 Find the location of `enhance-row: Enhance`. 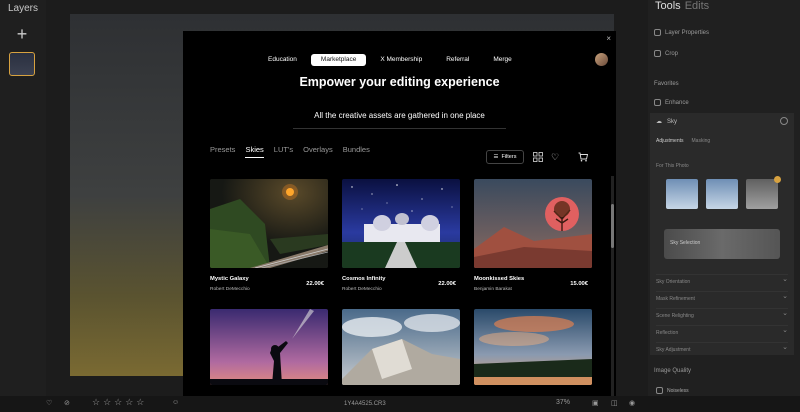

enhance-row: Enhance is located at coordinates (671, 102).